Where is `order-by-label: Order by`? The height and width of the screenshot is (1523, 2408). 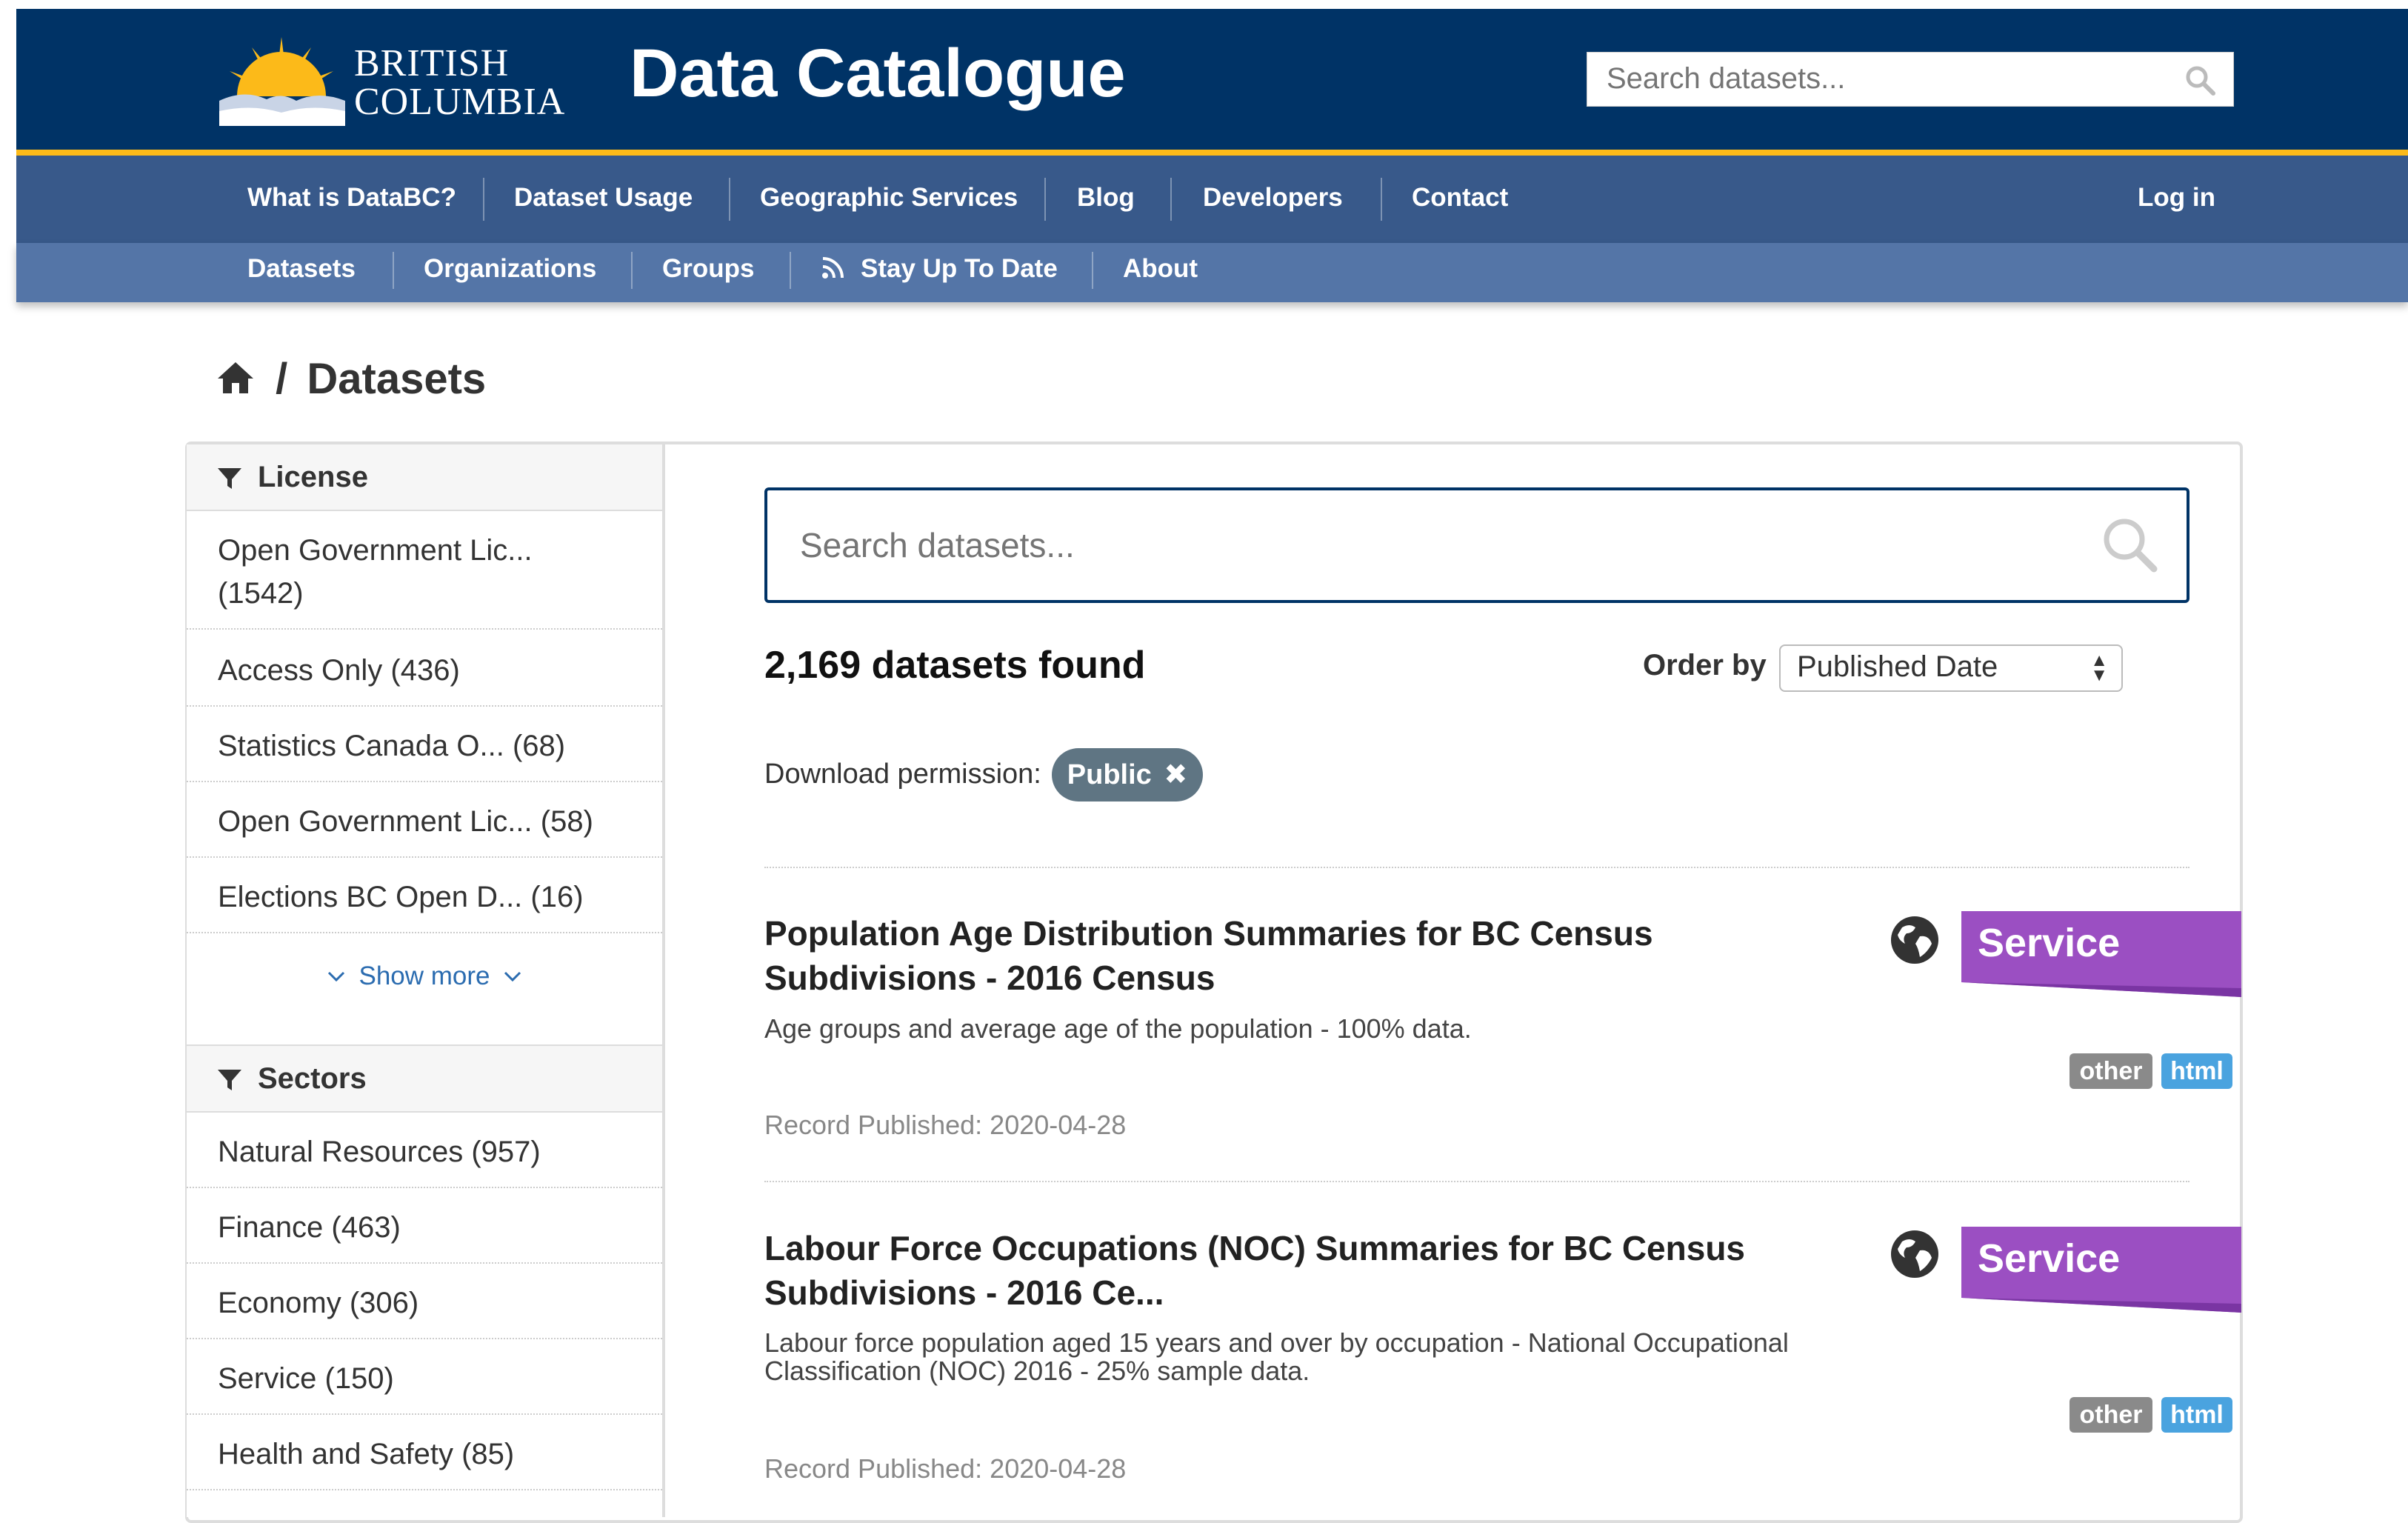 order-by-label: Order by is located at coordinates (1705, 665).